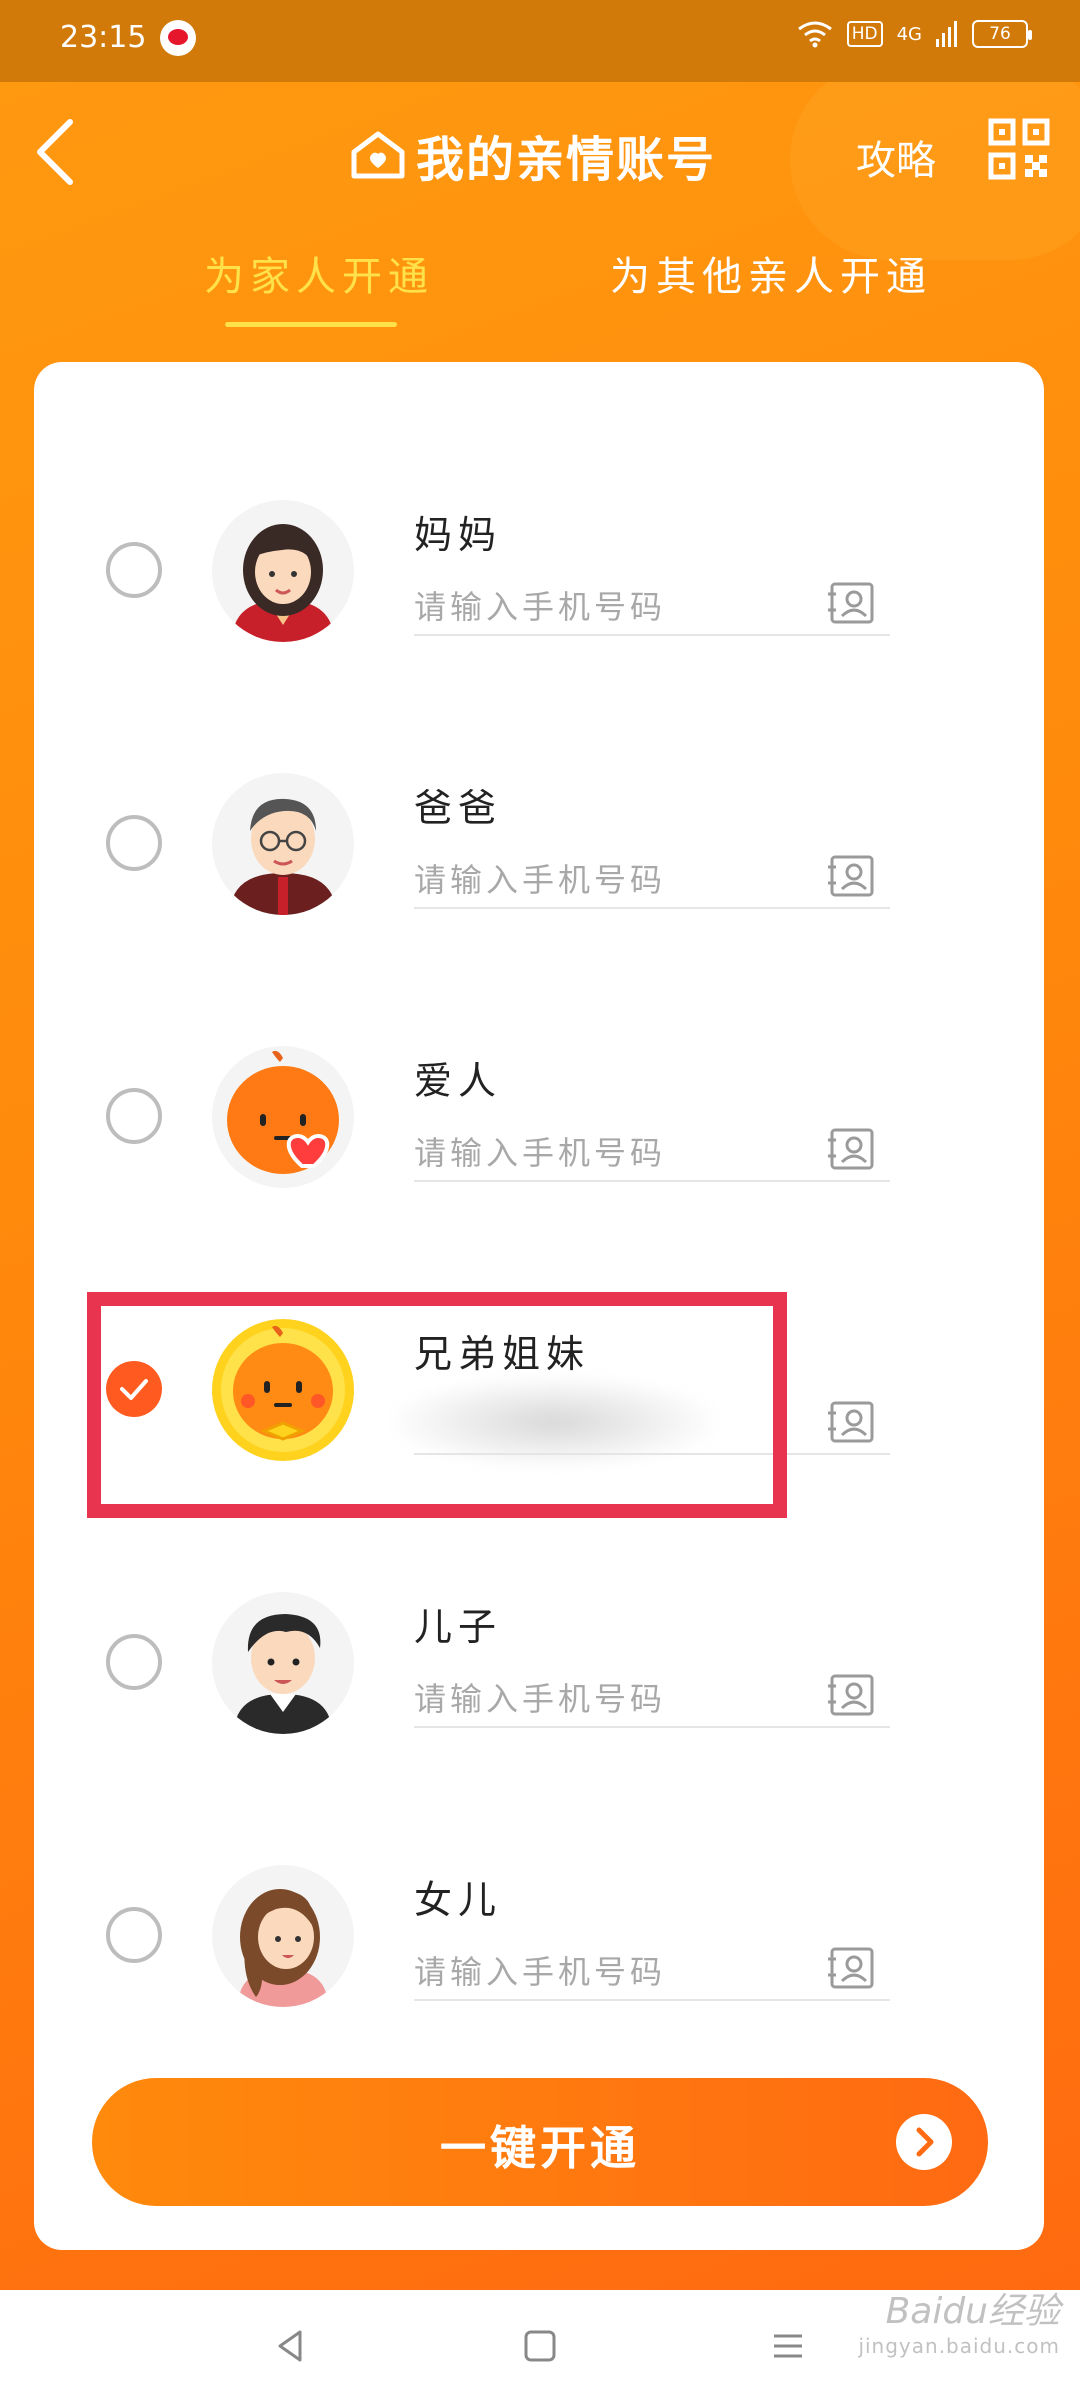 This screenshot has width=1080, height=2400. What do you see at coordinates (378, 155) in the screenshot?
I see `family-home-icon` at bounding box center [378, 155].